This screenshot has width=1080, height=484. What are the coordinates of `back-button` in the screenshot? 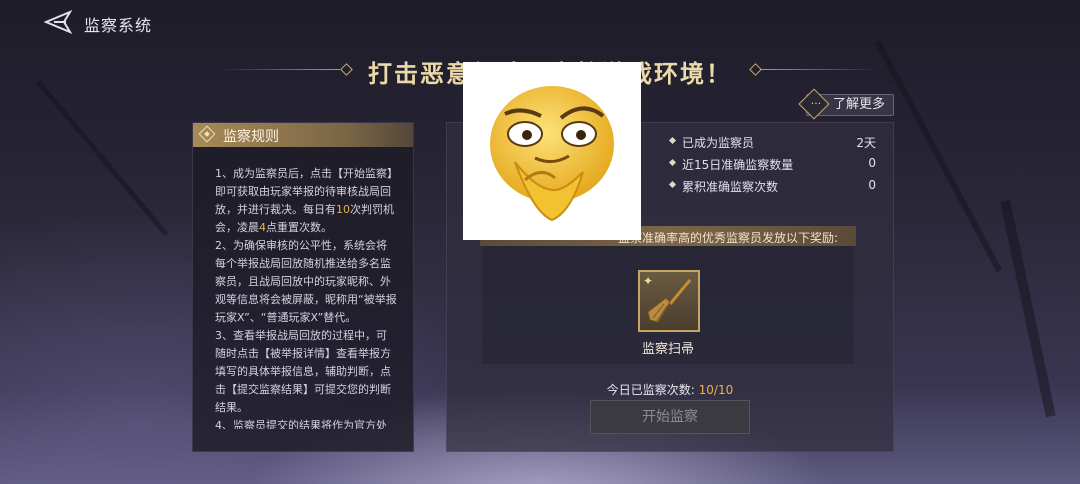 It's located at (58, 22).